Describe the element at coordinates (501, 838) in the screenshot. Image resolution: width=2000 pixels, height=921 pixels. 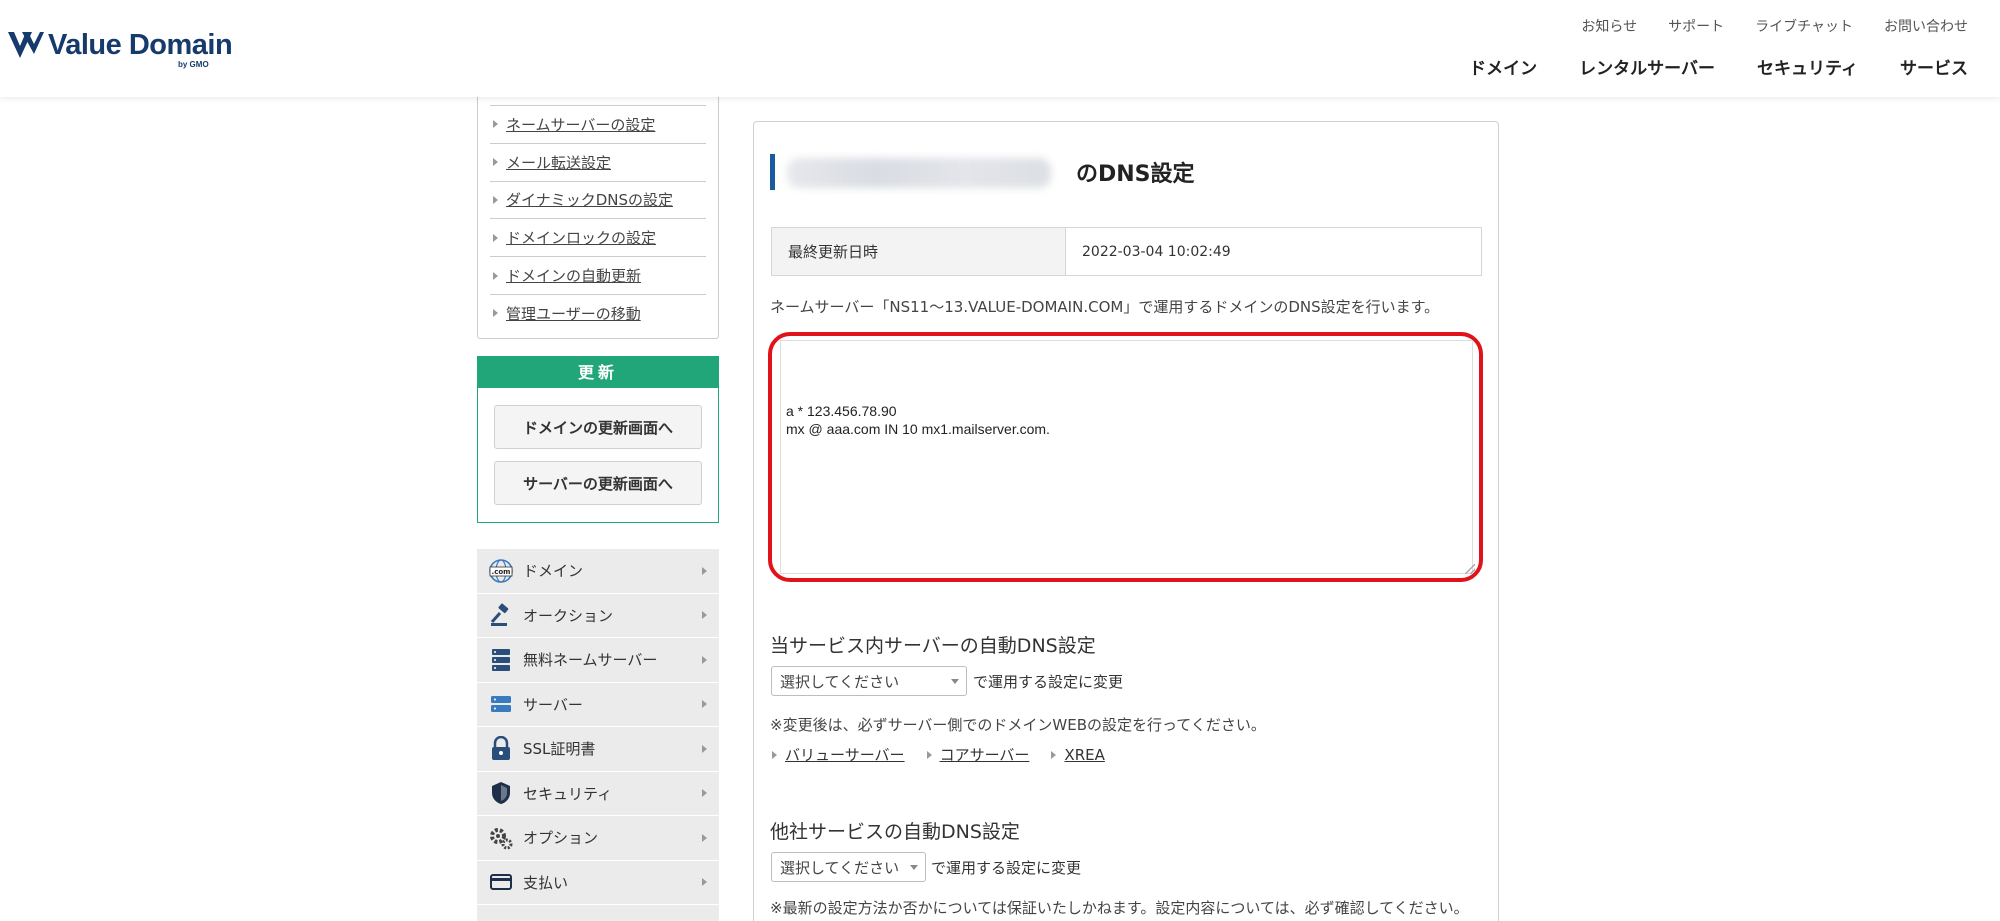
I see `gear-icon` at that location.